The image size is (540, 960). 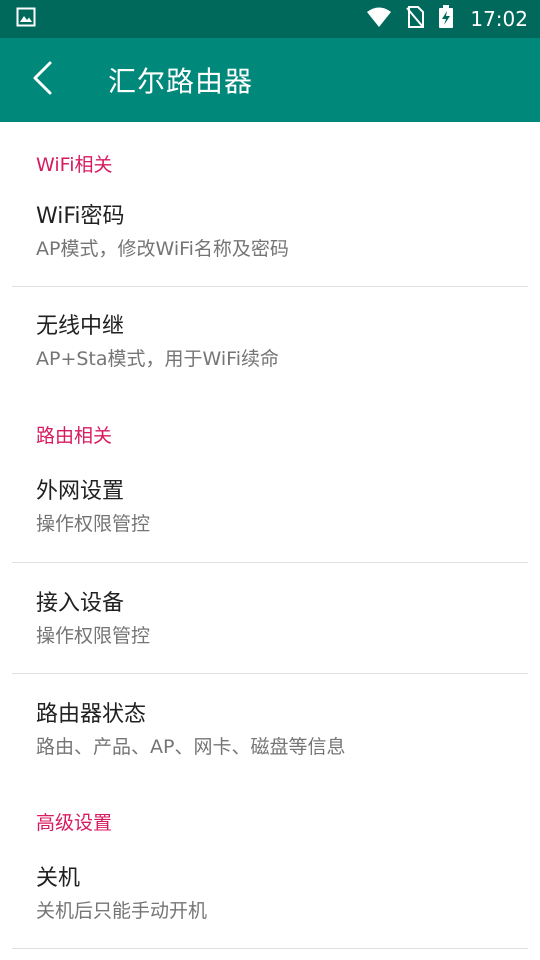 I want to click on pref-router-status: 路由器状态 路由、产品、AP、网卡、磁盘等信息, so click(x=270, y=728).